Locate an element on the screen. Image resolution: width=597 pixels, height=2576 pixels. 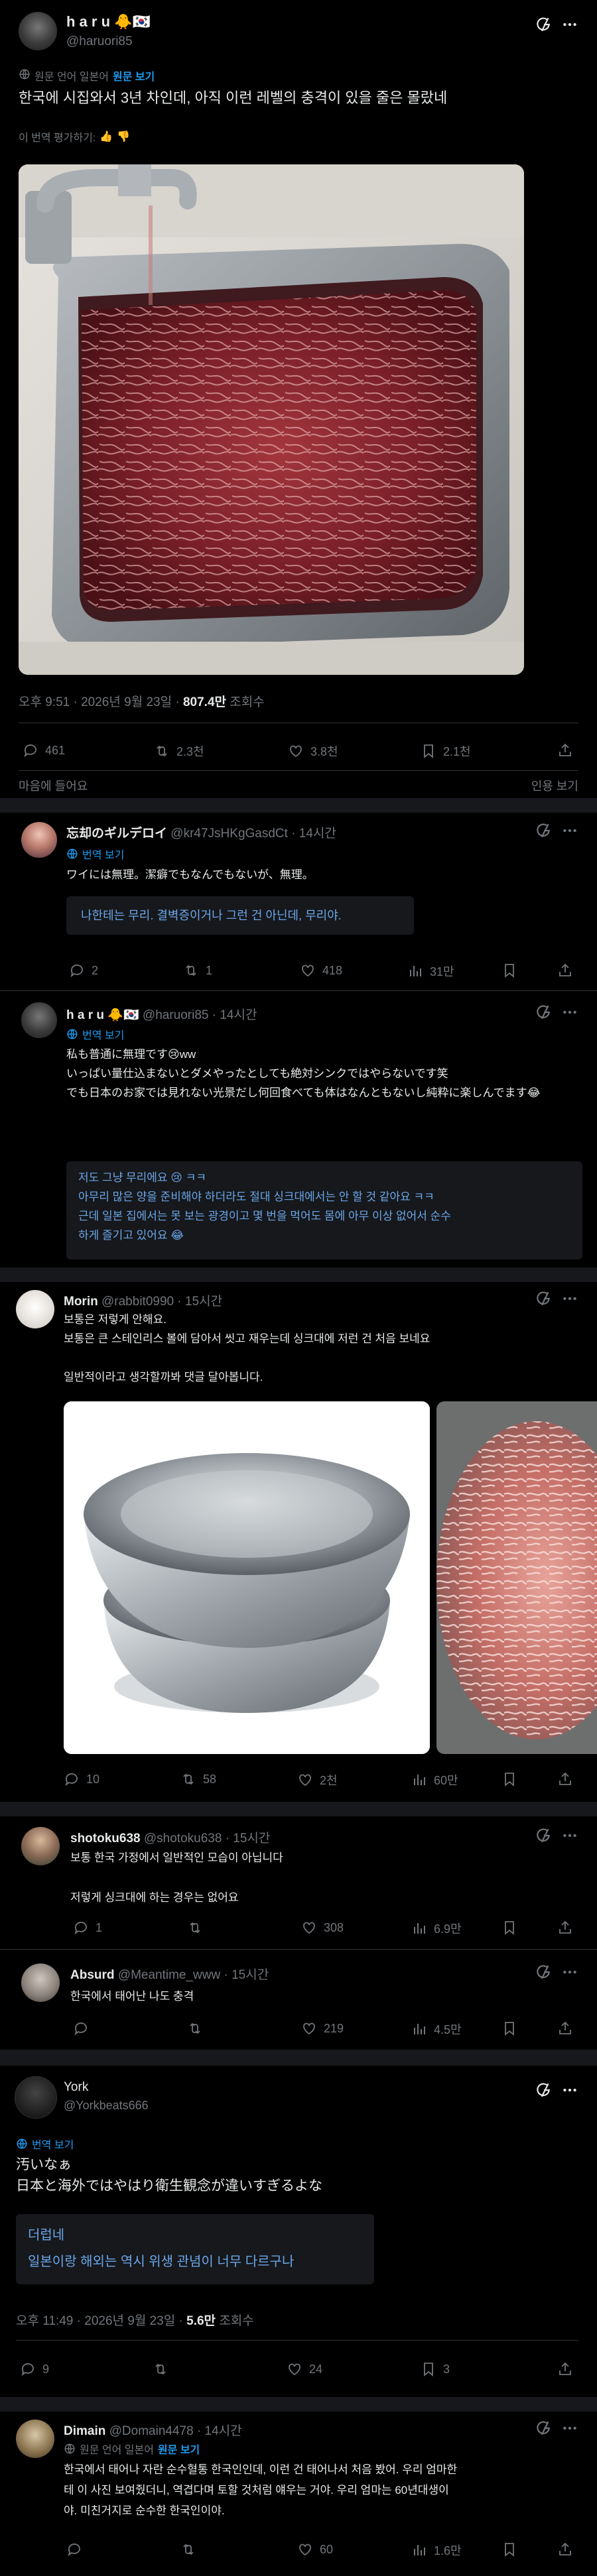
post-timestamp: 오후 9:51 · 2026년 9월 23일 · 807.4만 조회수 is located at coordinates (142, 701).